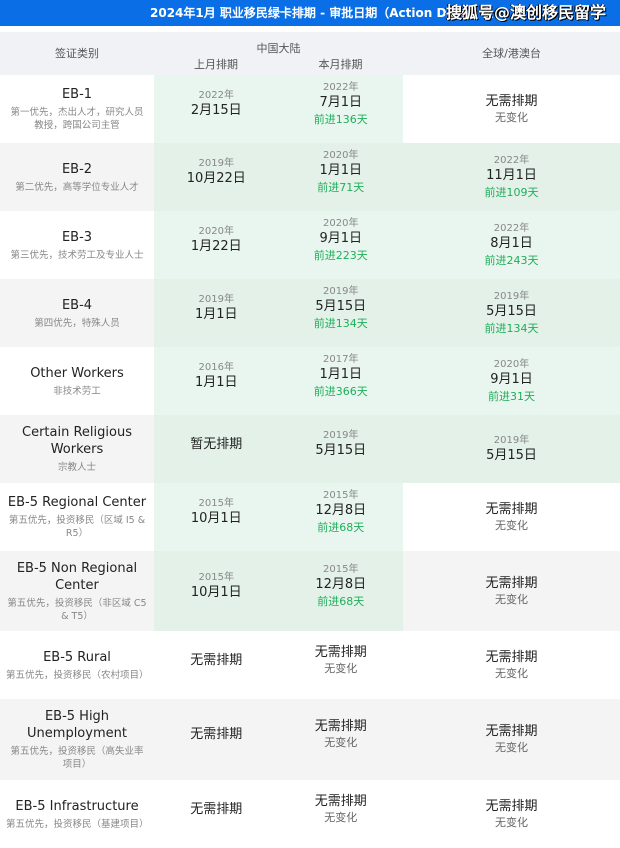 This screenshot has height=848, width=620. Describe the element at coordinates (77, 441) in the screenshot. I see `category-name: Certain Religious Workers` at that location.